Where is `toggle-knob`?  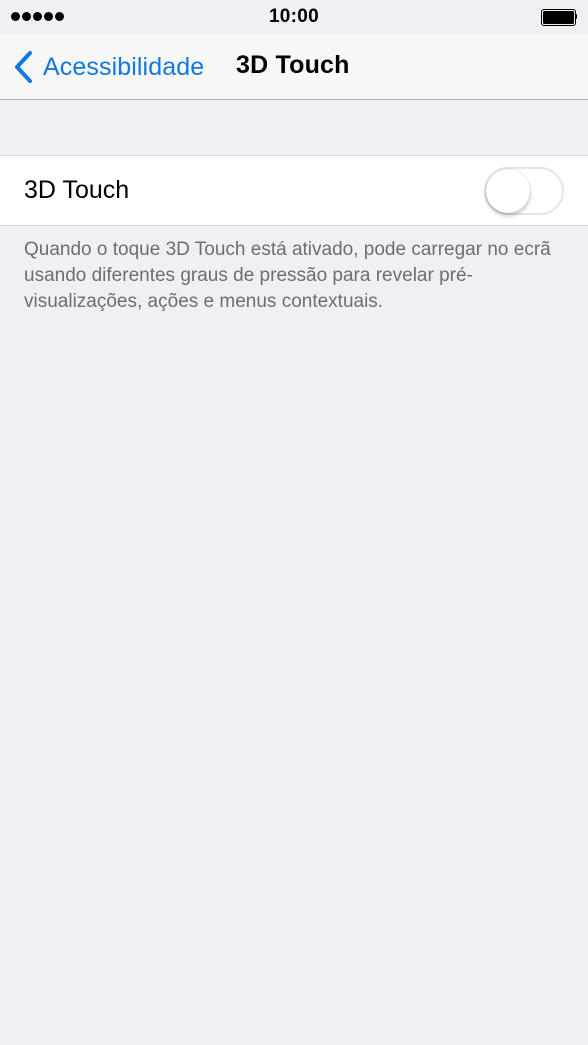
toggle-knob is located at coordinates (508, 191).